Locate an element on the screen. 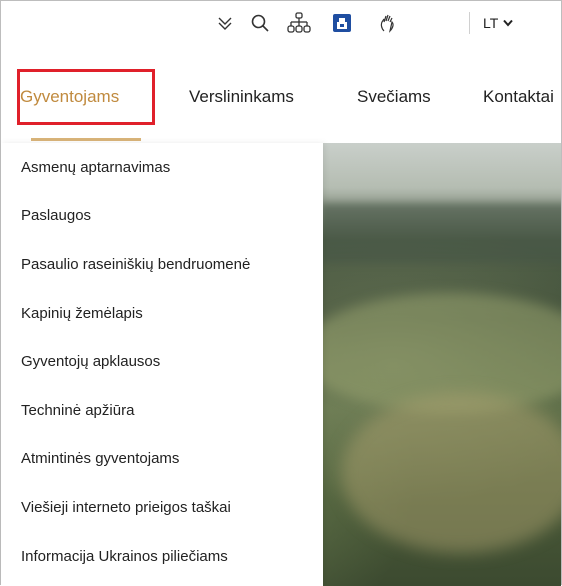 The height and width of the screenshot is (586, 562). dropdown-item: Viešieji interneto prieigos taškai is located at coordinates (162, 507).